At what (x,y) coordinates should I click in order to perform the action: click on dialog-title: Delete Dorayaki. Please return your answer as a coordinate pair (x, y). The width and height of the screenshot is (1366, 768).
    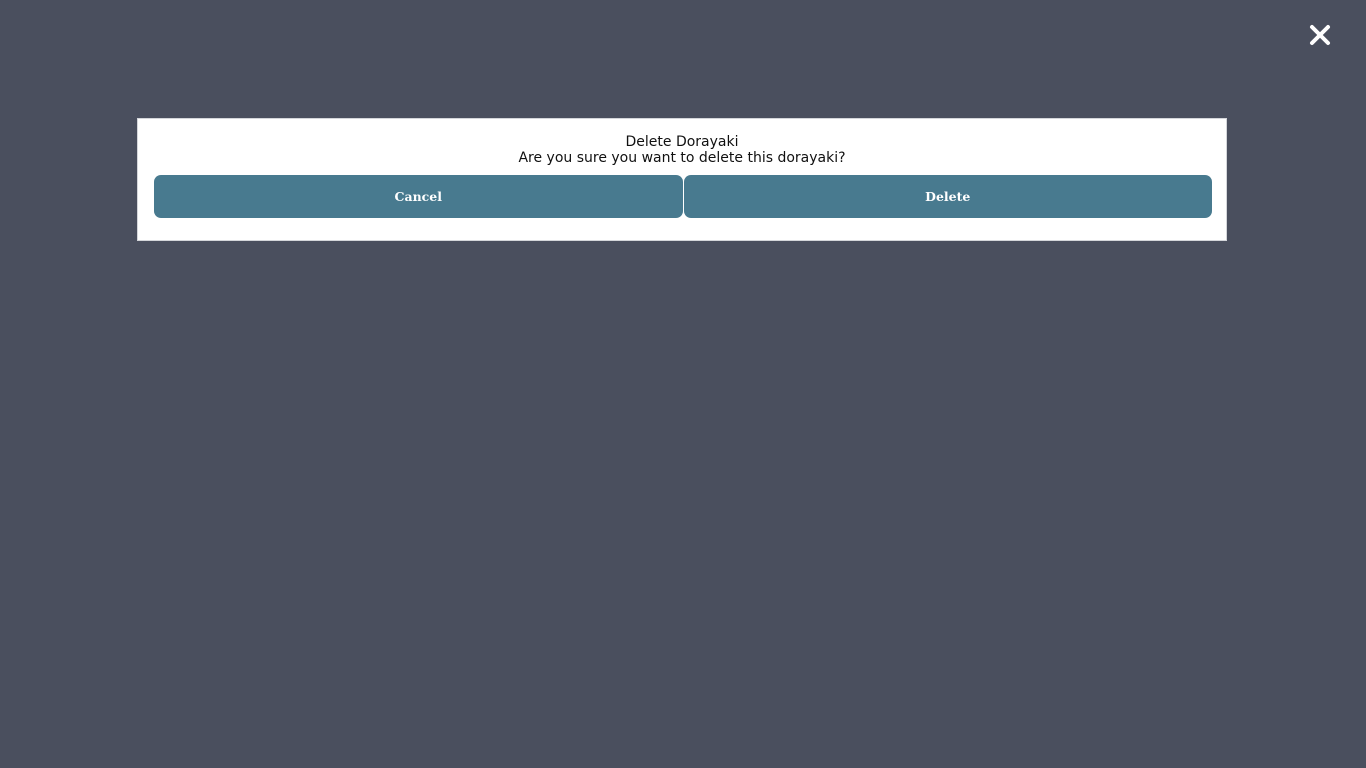
    Looking at the image, I should click on (682, 142).